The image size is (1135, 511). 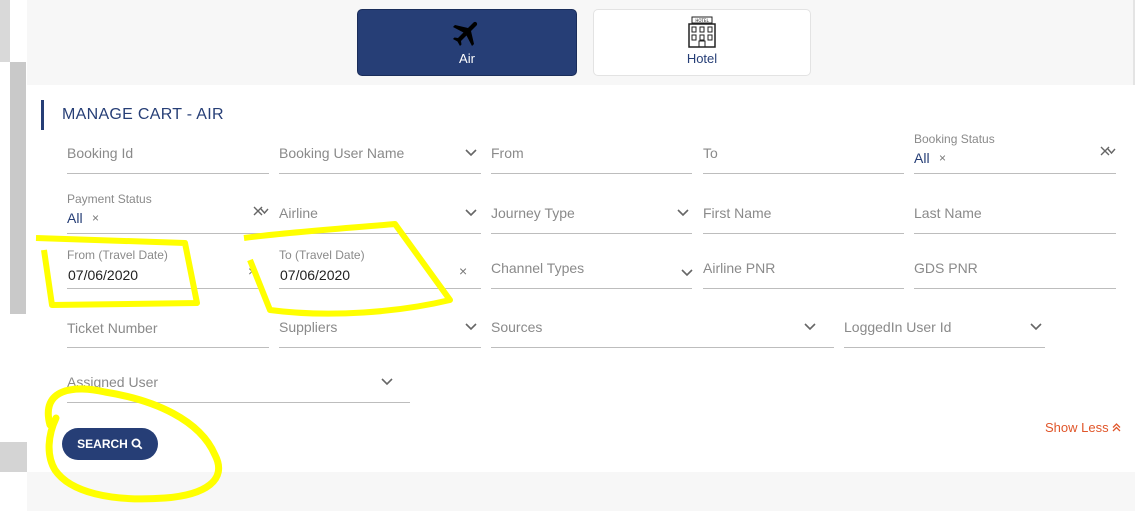 I want to click on show-less-link: Show Less, so click(x=1083, y=427).